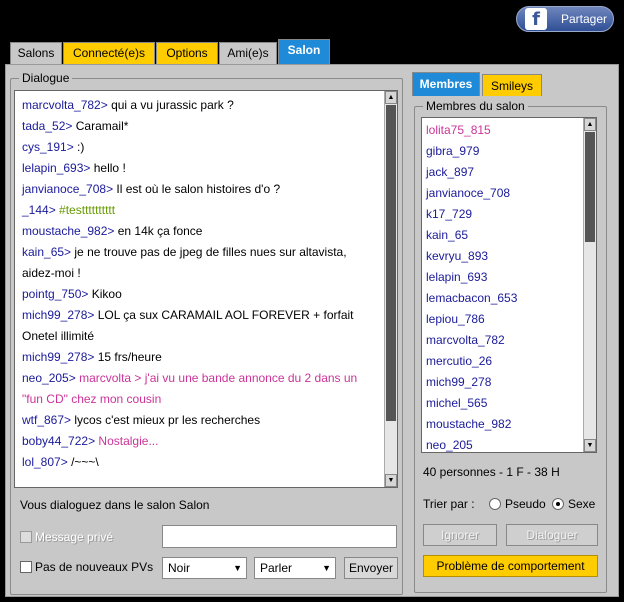 The width and height of the screenshot is (624, 602). Describe the element at coordinates (202, 147) in the screenshot. I see `chat-line: cys_191> :)` at that location.